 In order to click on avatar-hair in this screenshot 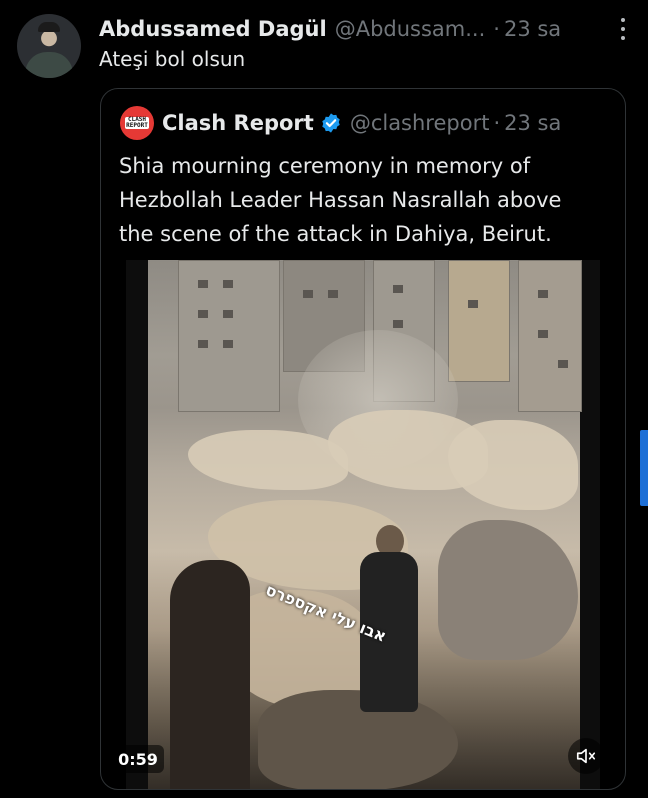, I will do `click(49, 27)`.